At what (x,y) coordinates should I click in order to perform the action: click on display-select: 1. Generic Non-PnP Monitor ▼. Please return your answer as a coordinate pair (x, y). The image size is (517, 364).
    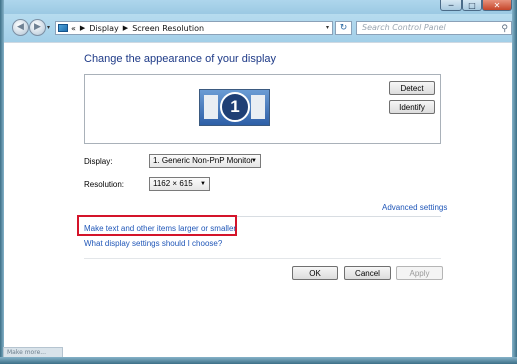
    Looking at the image, I should click on (205, 161).